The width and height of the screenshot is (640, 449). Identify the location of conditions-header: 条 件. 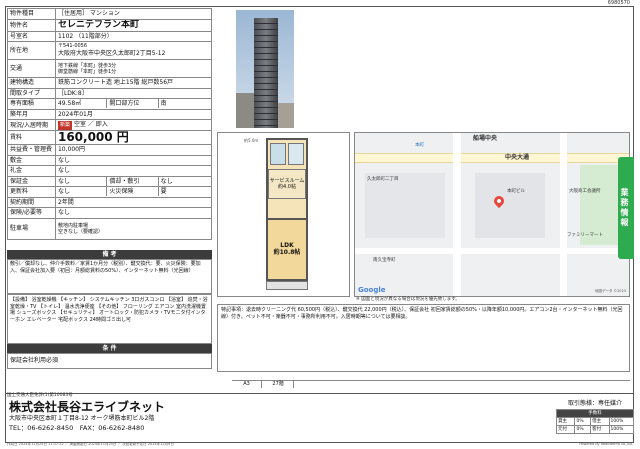
(109, 348).